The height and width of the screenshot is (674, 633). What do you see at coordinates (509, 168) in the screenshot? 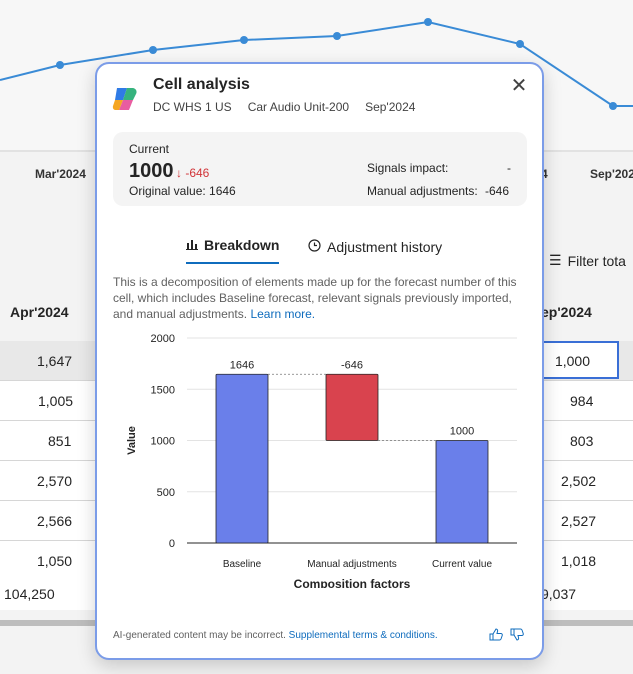
I see `signals-impact-value: -` at bounding box center [509, 168].